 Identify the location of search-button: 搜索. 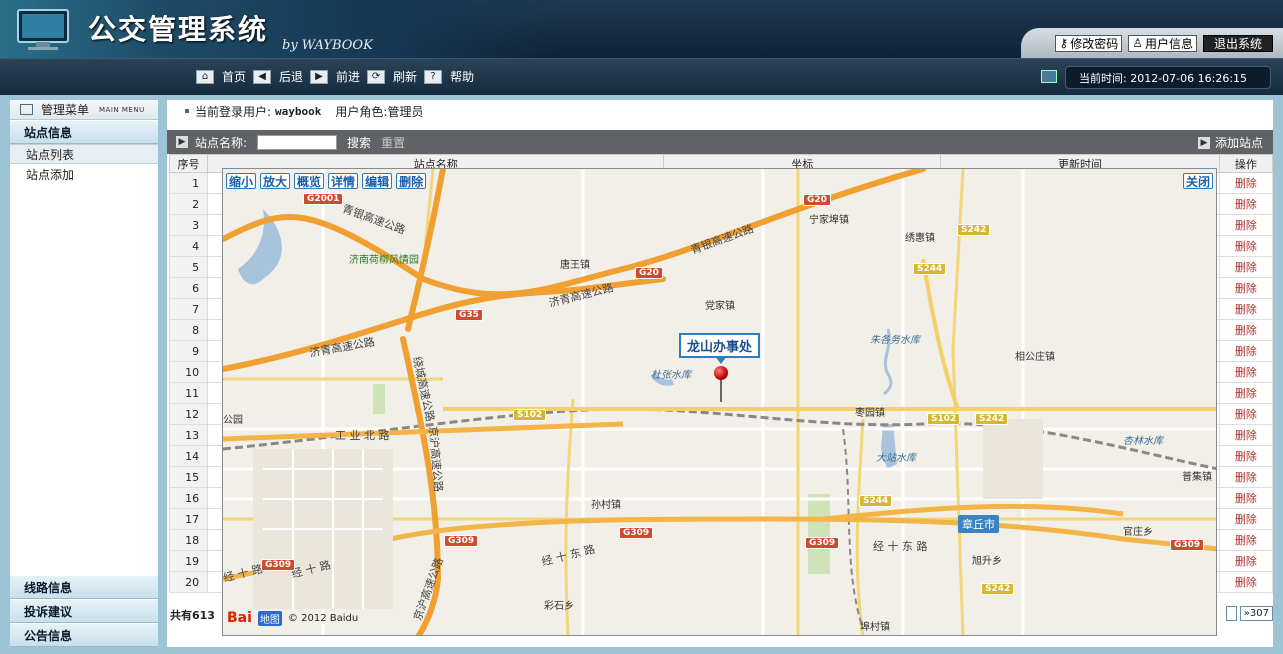
(359, 142).